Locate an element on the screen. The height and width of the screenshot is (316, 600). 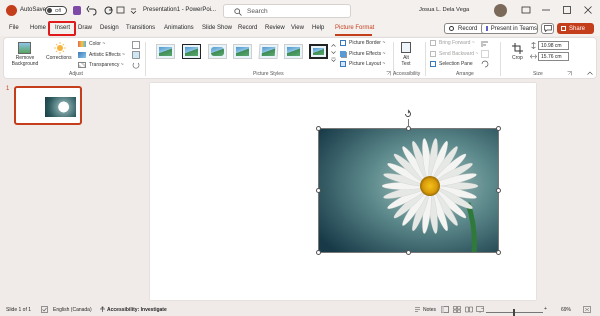
dialog-launcher-icon is located at coordinates (388, 73).